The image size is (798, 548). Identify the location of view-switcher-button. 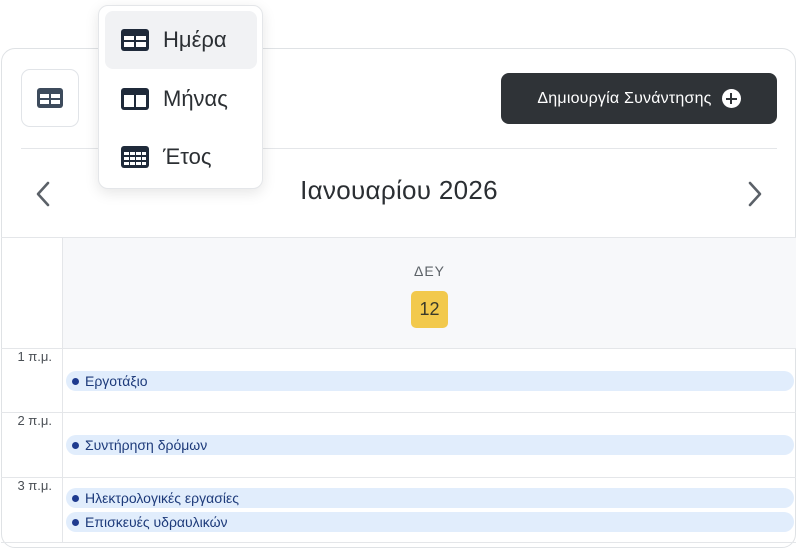
(50, 98).